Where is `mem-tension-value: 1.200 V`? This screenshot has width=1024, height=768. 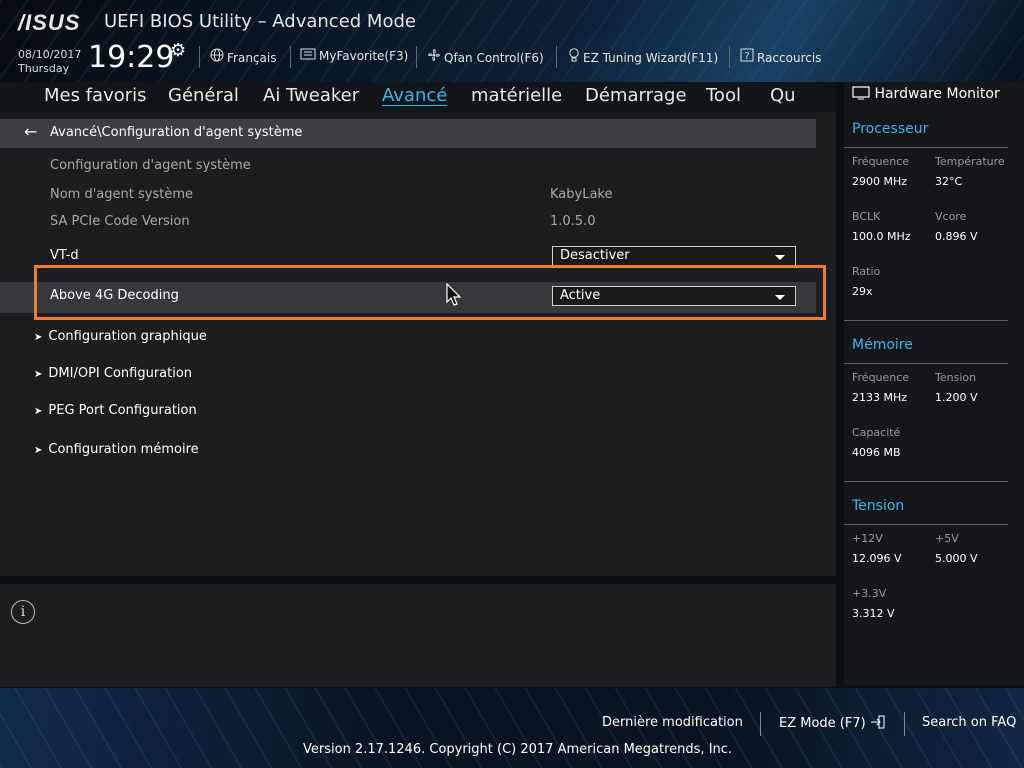 mem-tension-value: 1.200 V is located at coordinates (956, 397).